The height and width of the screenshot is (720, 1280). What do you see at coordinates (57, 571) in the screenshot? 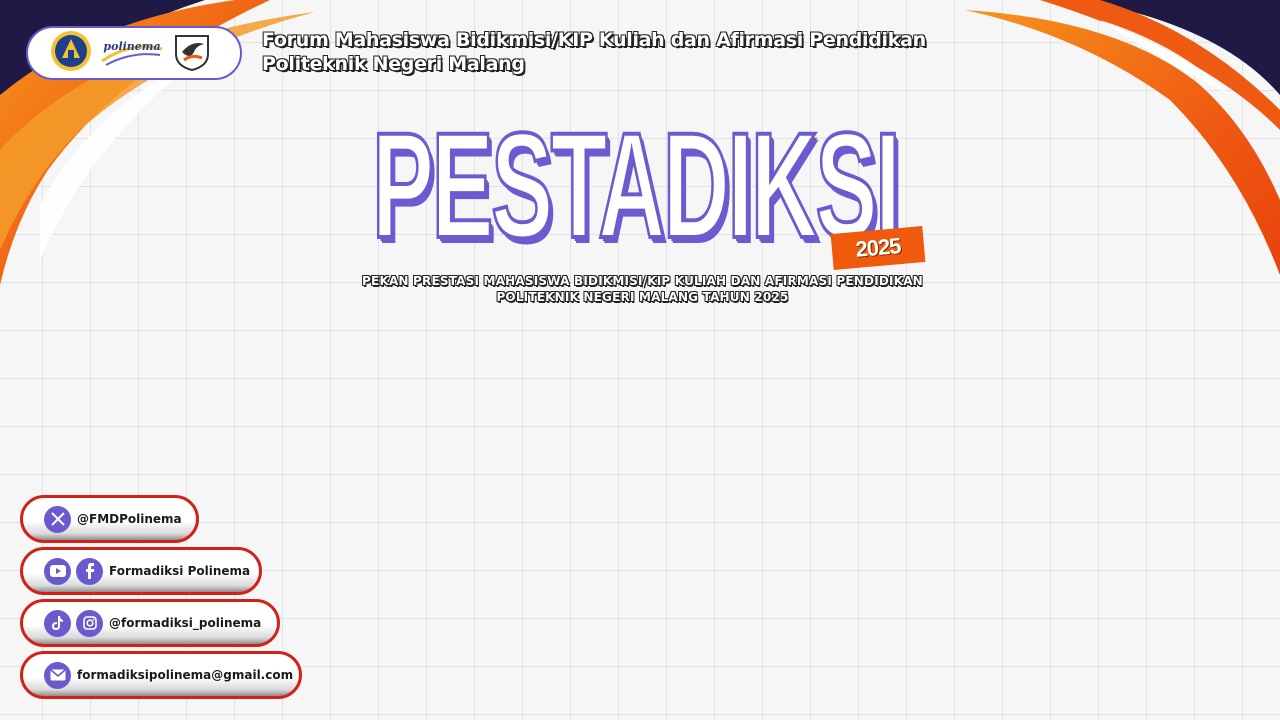
I see `youtube-icon` at bounding box center [57, 571].